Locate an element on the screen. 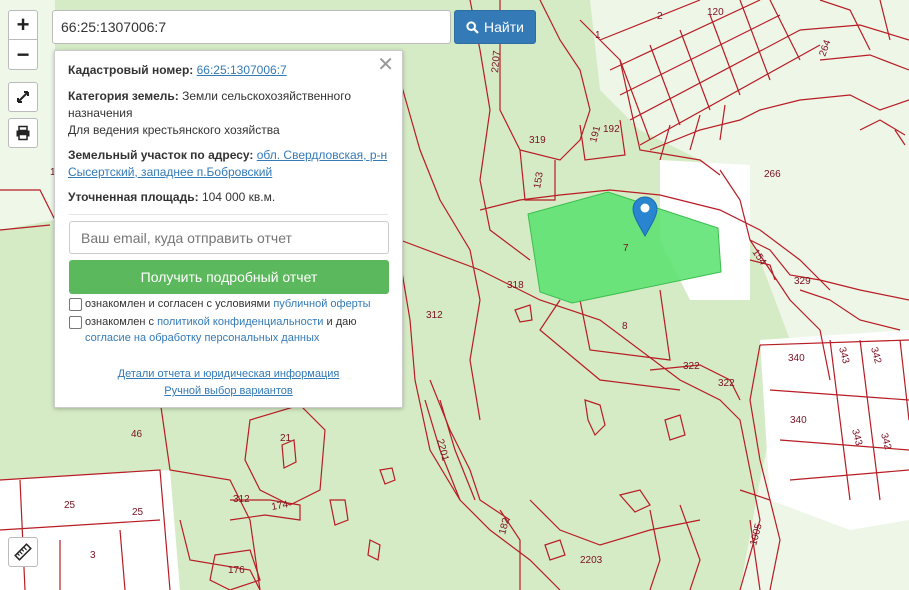 Image resolution: width=909 pixels, height=590 pixels. ruler-icon is located at coordinates (23, 552).